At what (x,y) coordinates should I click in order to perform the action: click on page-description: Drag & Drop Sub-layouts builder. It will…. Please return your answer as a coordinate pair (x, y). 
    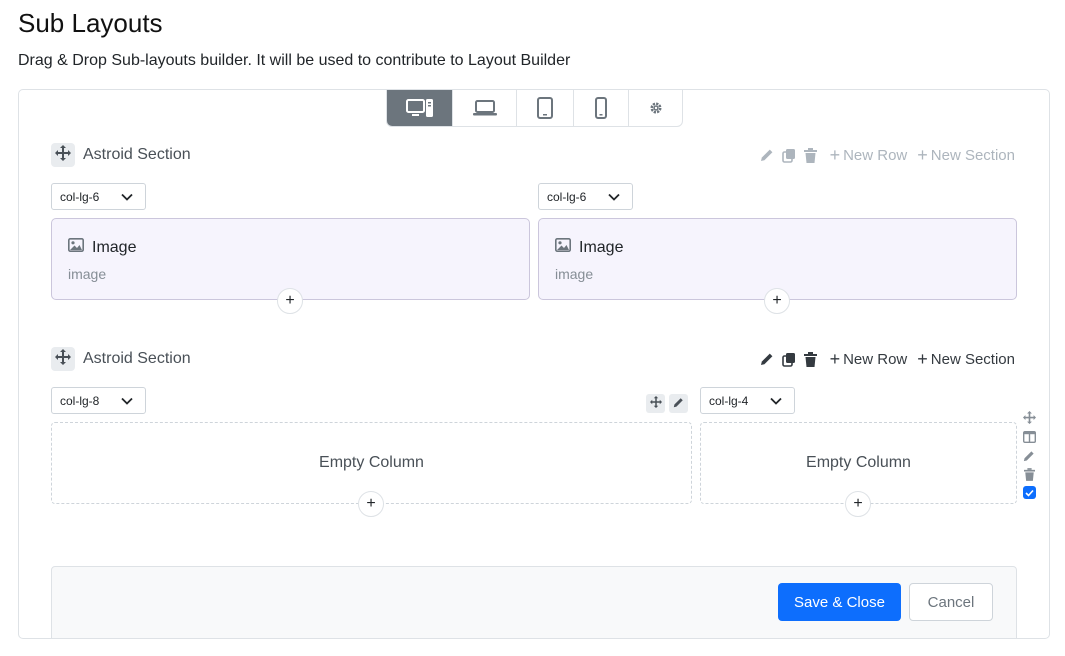
    Looking at the image, I should click on (294, 60).